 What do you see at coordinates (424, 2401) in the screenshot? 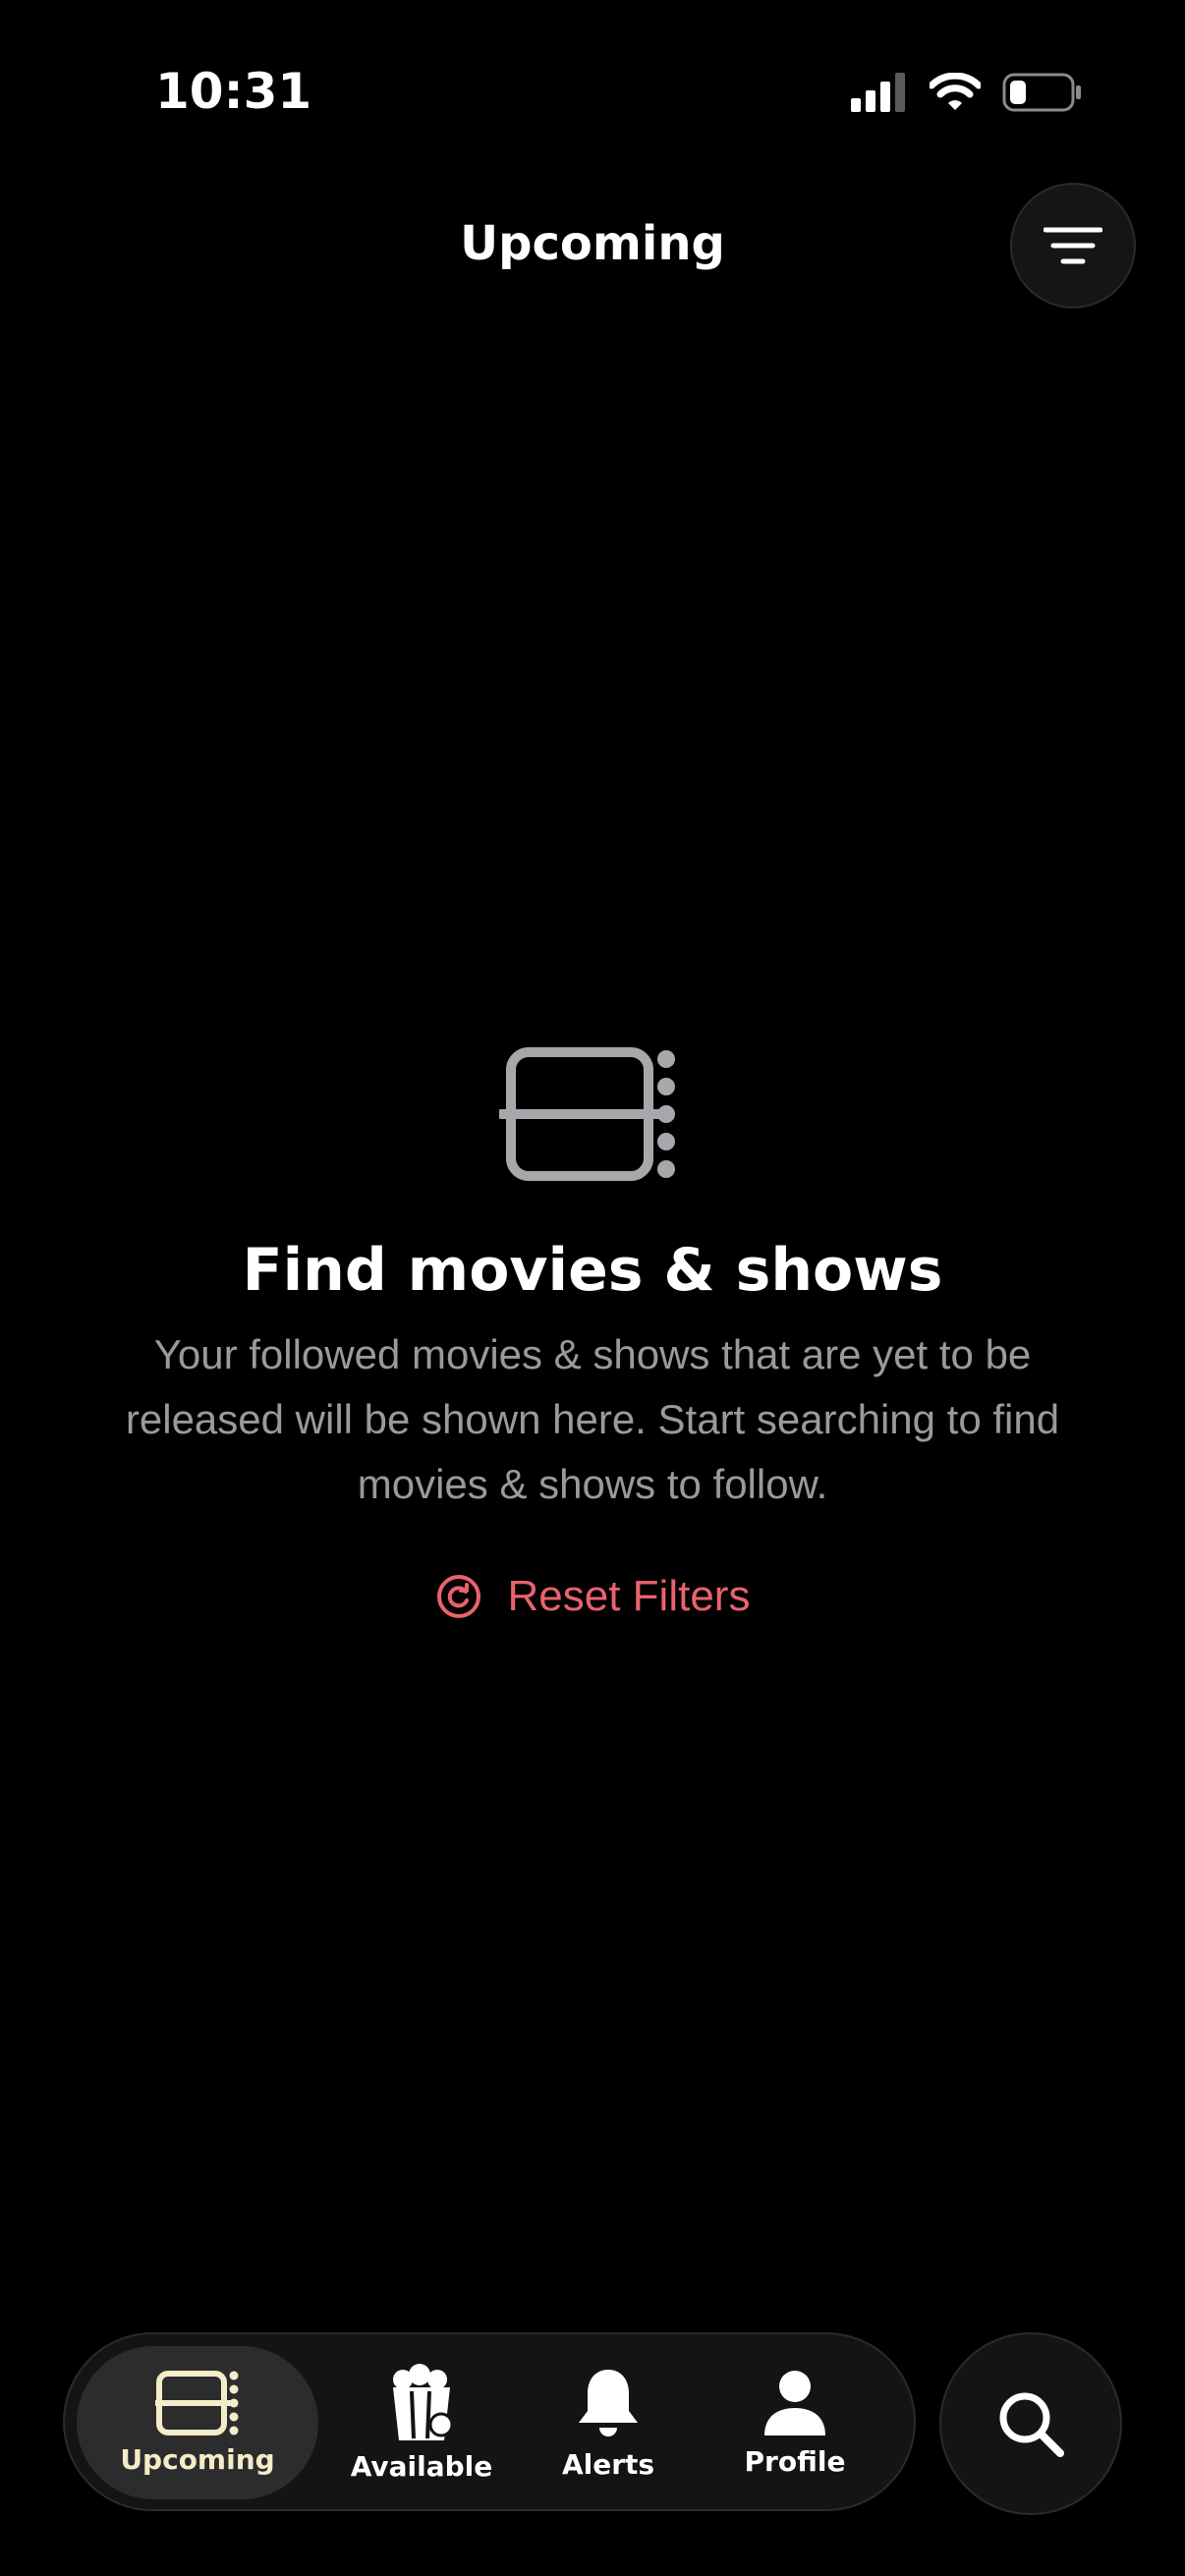
I see `popcorn-icon` at bounding box center [424, 2401].